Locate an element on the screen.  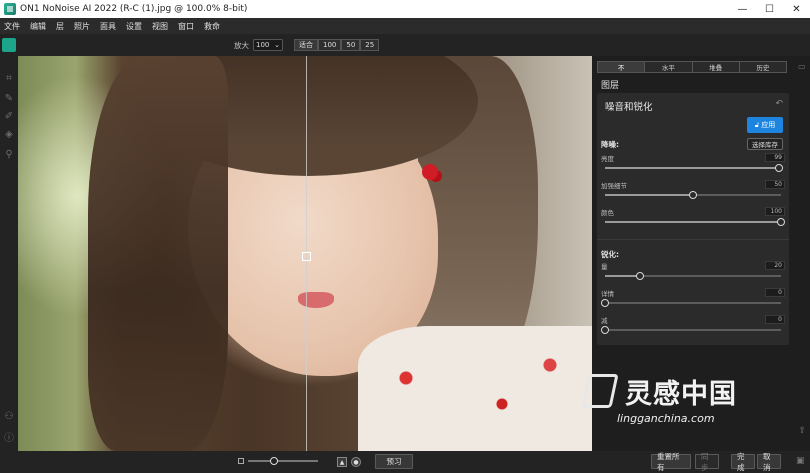
minimize-button: — is located at coordinates (742, 9).